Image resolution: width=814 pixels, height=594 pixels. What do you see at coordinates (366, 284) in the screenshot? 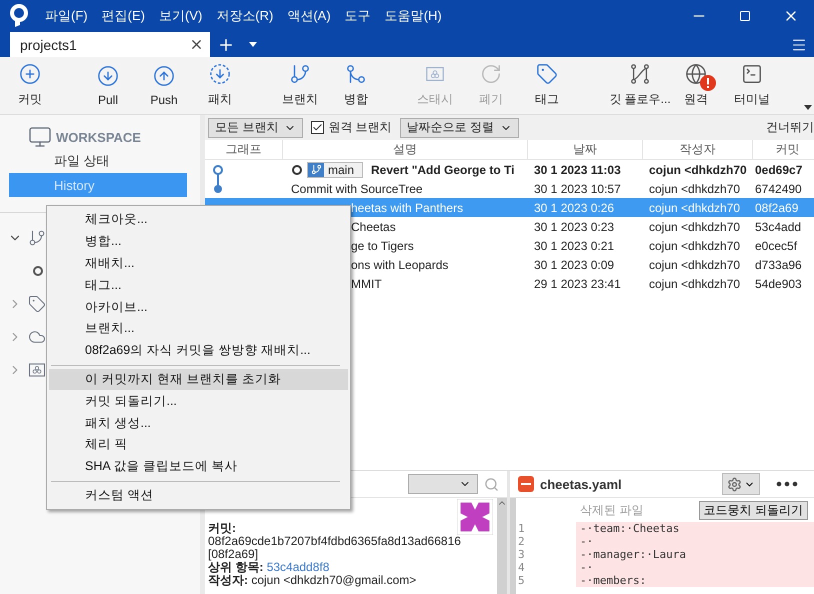
I see `commit-message: MMIT` at bounding box center [366, 284].